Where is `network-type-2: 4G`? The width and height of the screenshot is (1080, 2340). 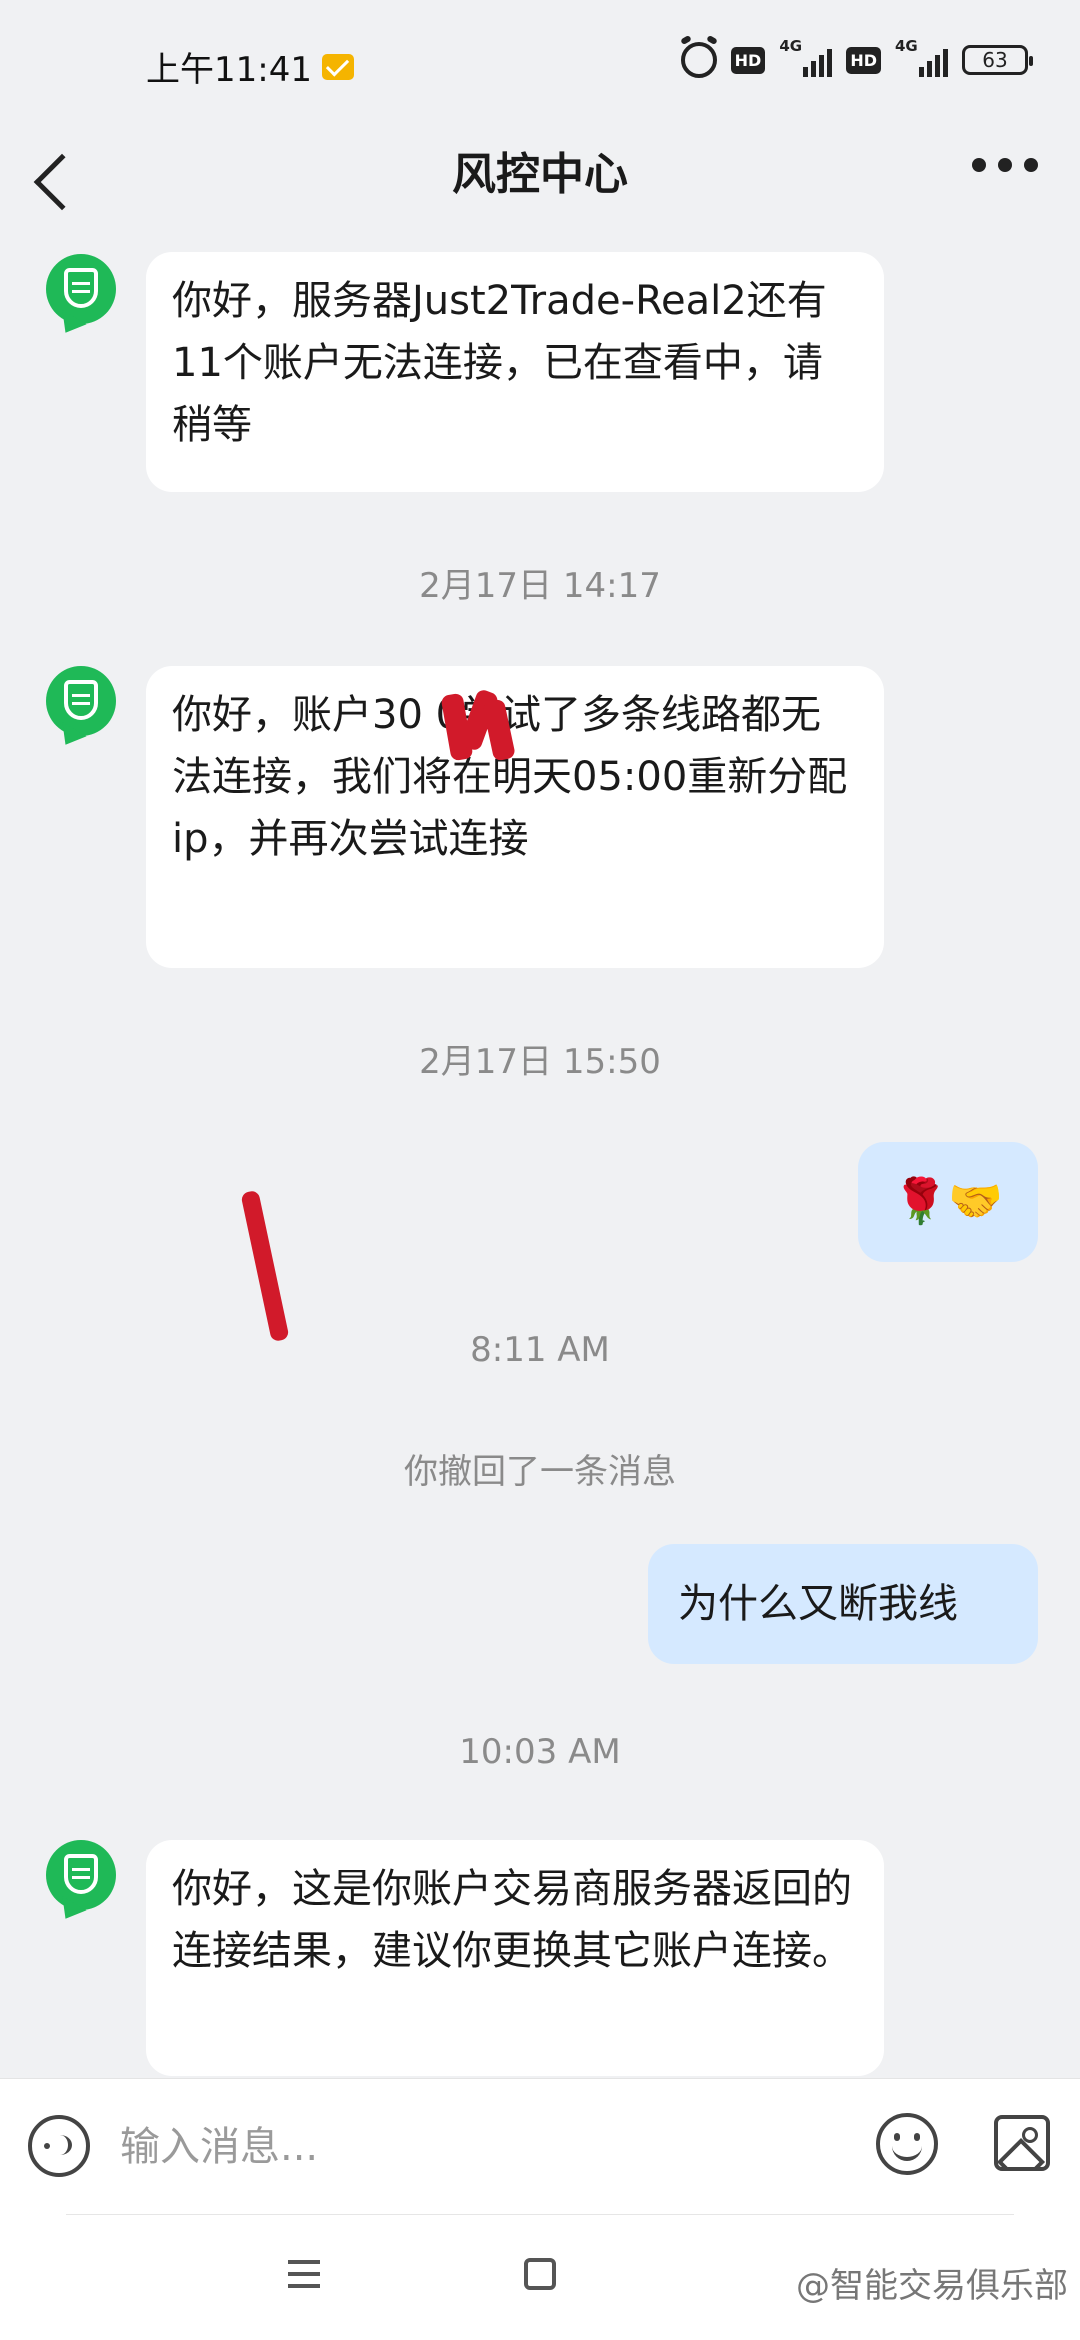 network-type-2: 4G is located at coordinates (906, 46).